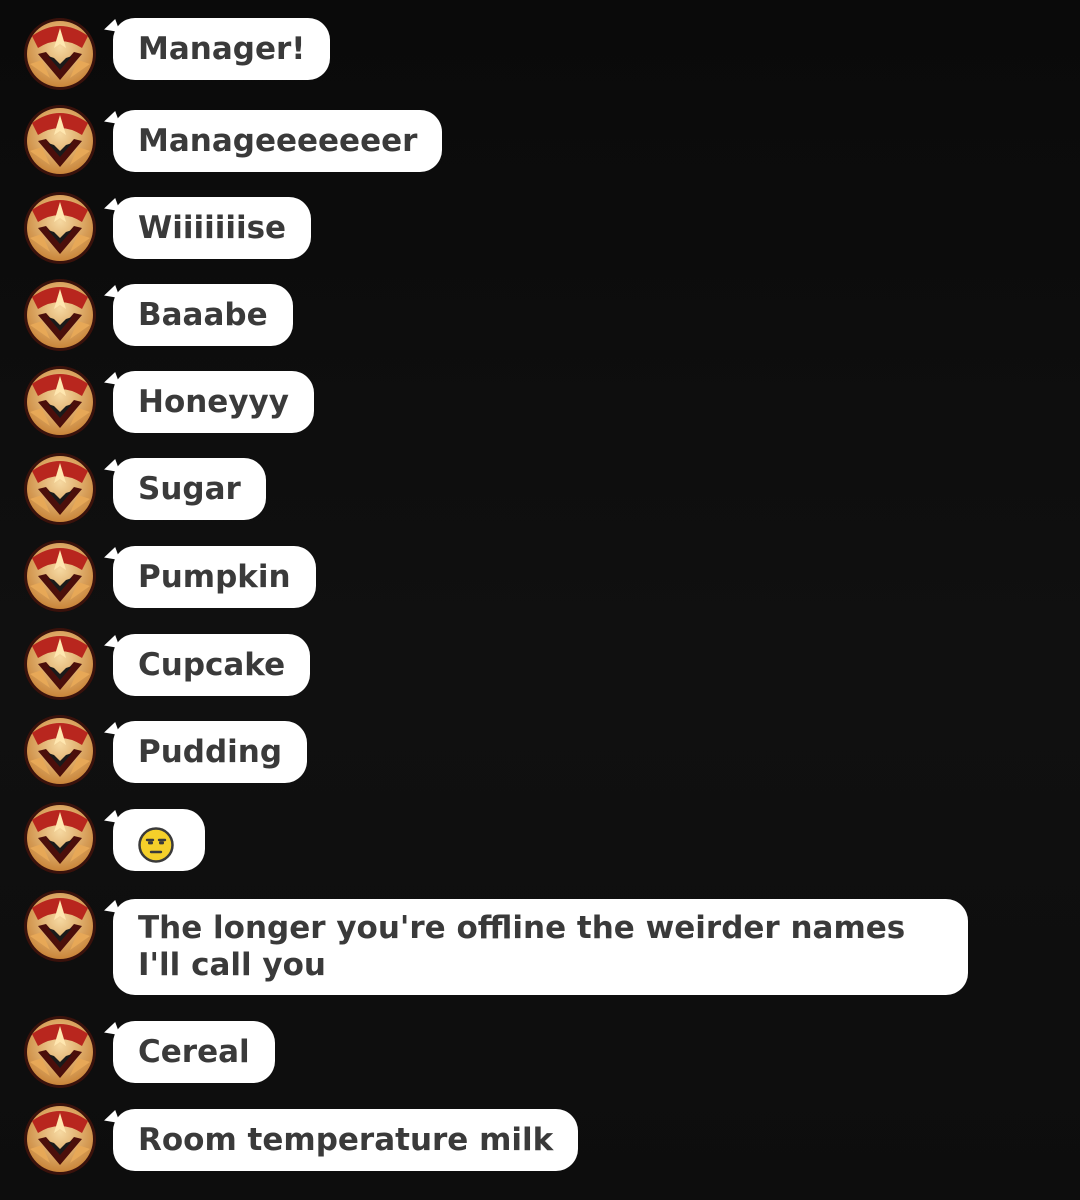 This screenshot has width=1080, height=1200. I want to click on message-bubble: Sugar, so click(189, 489).